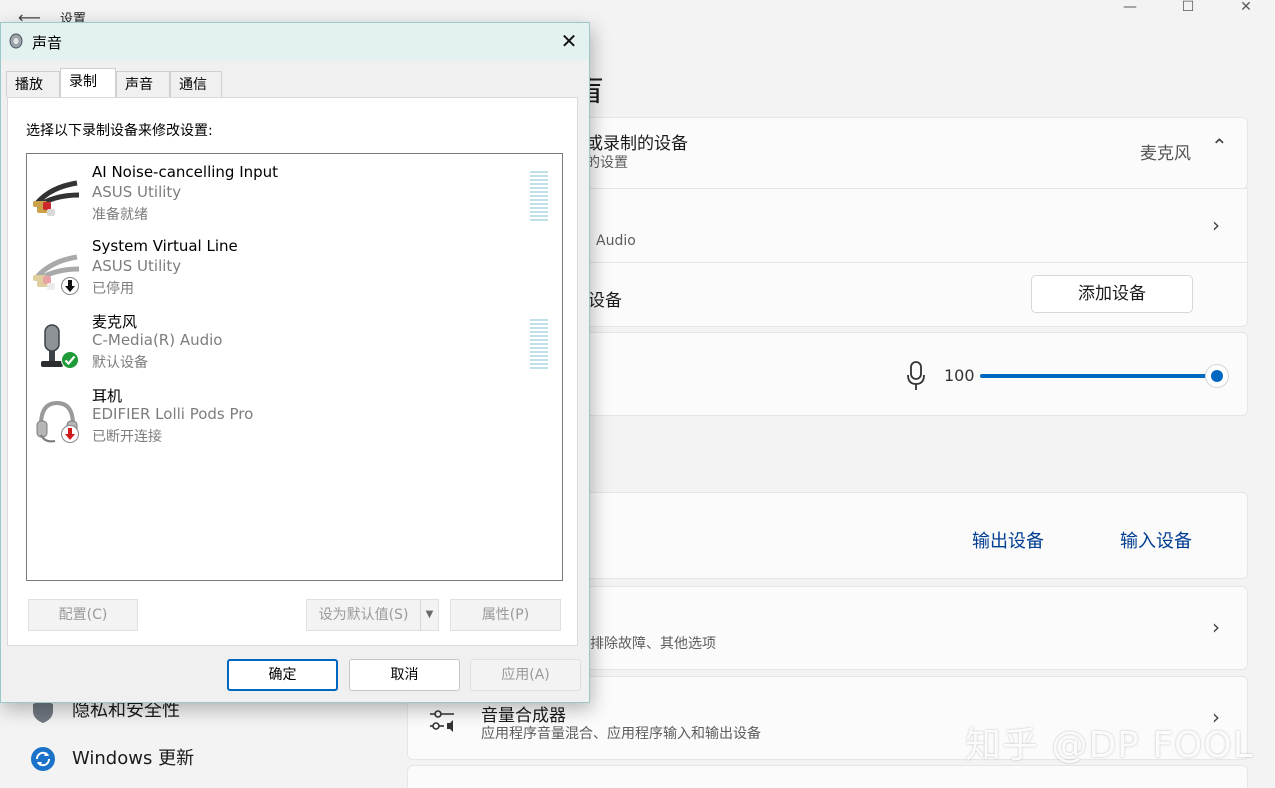  I want to click on watermark: 知乎 @DP FOOL, so click(1109, 745).